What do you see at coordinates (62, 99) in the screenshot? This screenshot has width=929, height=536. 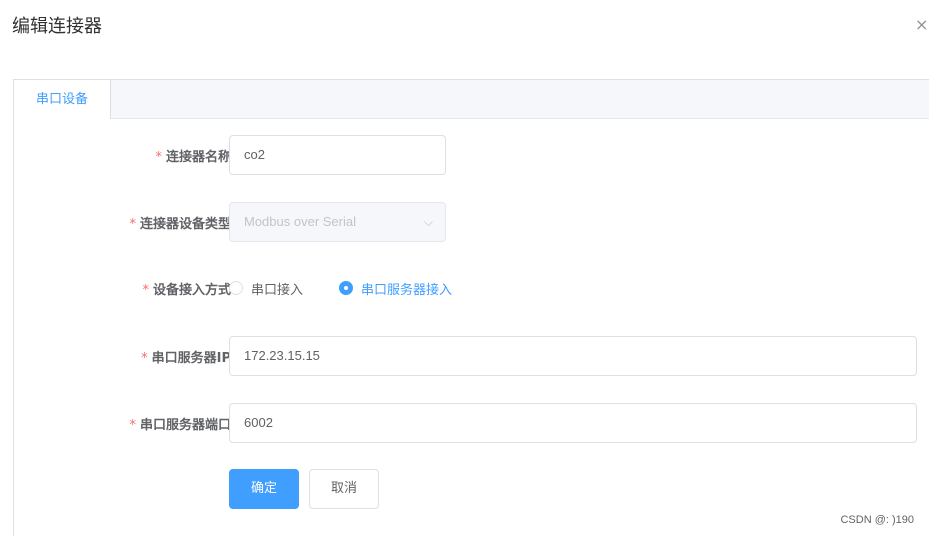 I see `tab-serial-device: 串口设备` at bounding box center [62, 99].